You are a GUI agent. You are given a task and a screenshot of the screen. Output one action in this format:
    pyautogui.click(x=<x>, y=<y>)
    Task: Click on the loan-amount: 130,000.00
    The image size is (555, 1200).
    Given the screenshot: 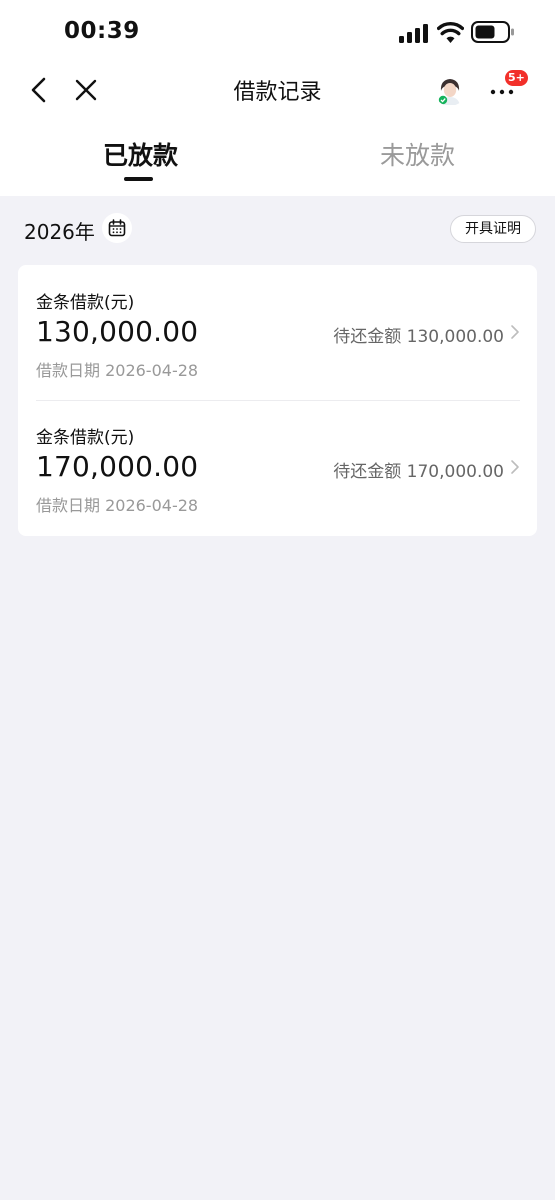 What is the action you would take?
    pyautogui.click(x=117, y=331)
    